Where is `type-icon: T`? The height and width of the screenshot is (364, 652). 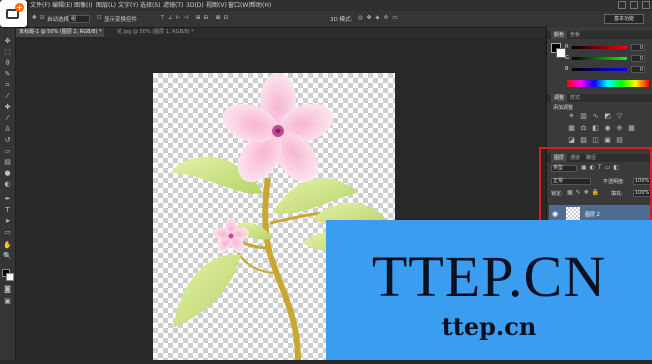 type-icon: T is located at coordinates (7, 210).